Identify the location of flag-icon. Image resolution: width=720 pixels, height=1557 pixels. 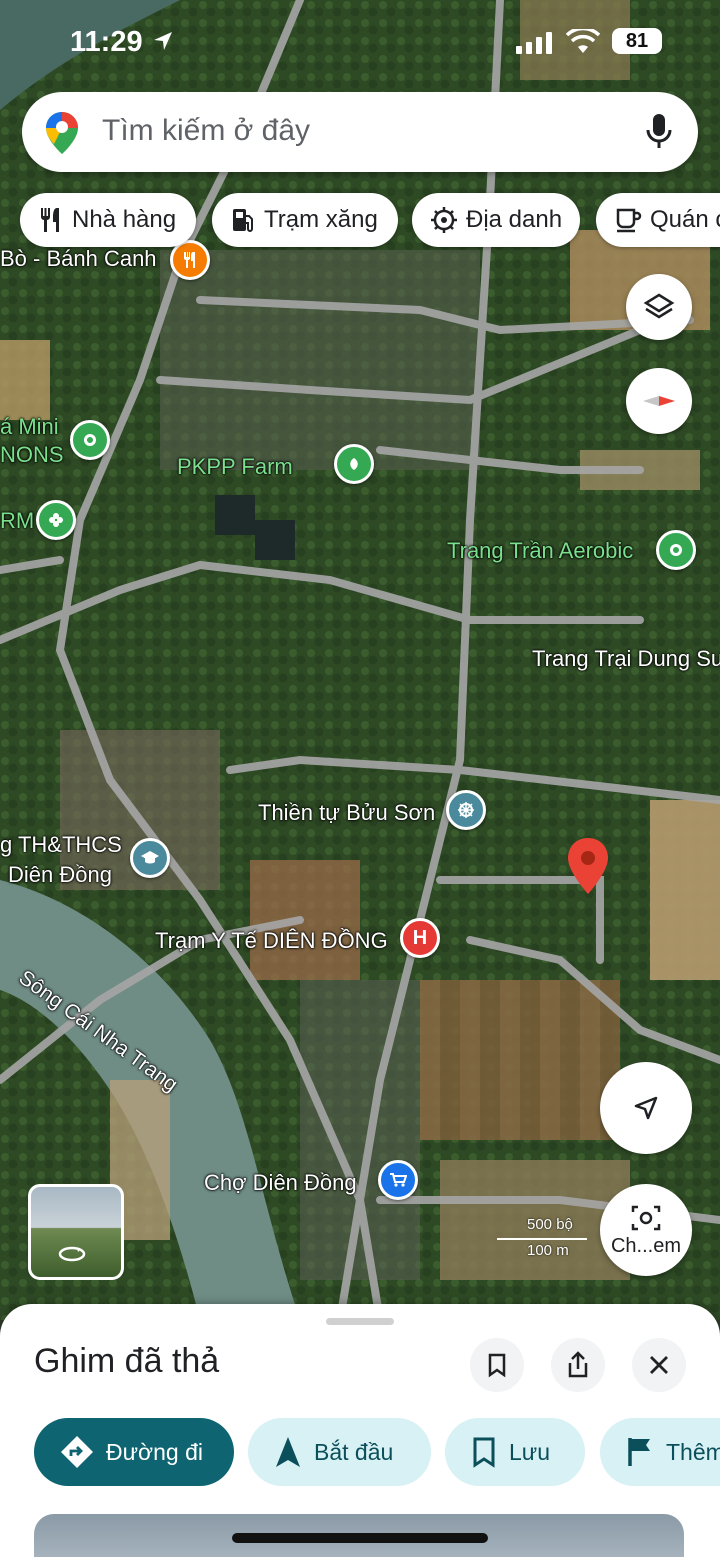
(639, 1452).